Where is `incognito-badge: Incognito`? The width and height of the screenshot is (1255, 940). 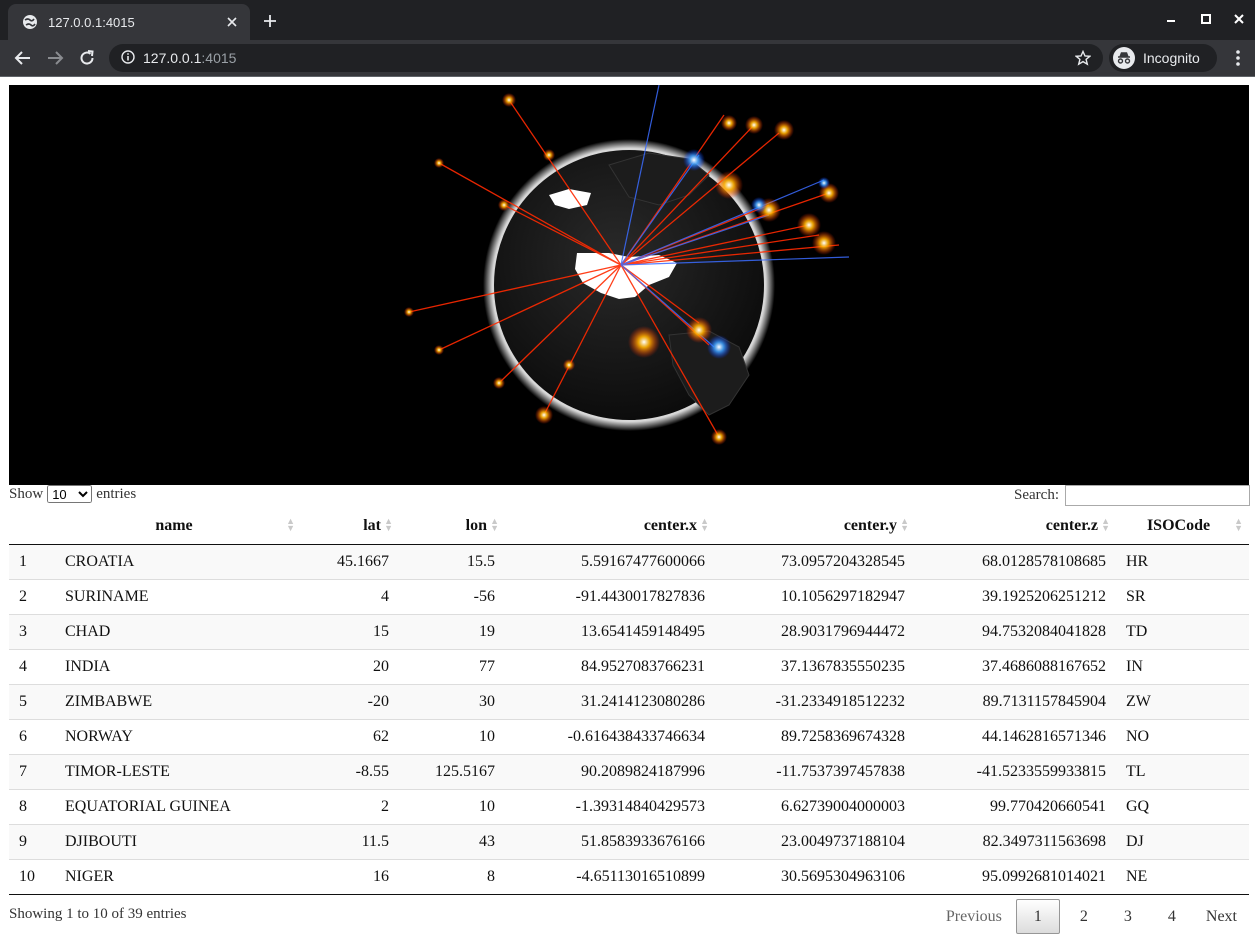
incognito-badge: Incognito is located at coordinates (1163, 58).